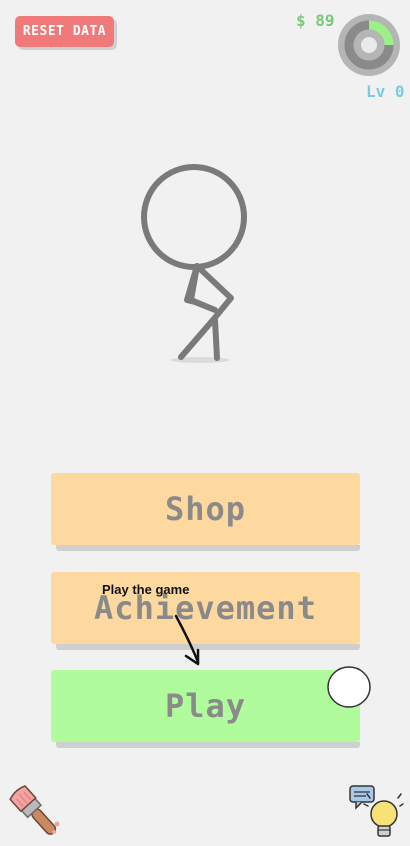 The height and width of the screenshot is (846, 410). What do you see at coordinates (349, 687) in the screenshot?
I see `tap-finger-icon` at bounding box center [349, 687].